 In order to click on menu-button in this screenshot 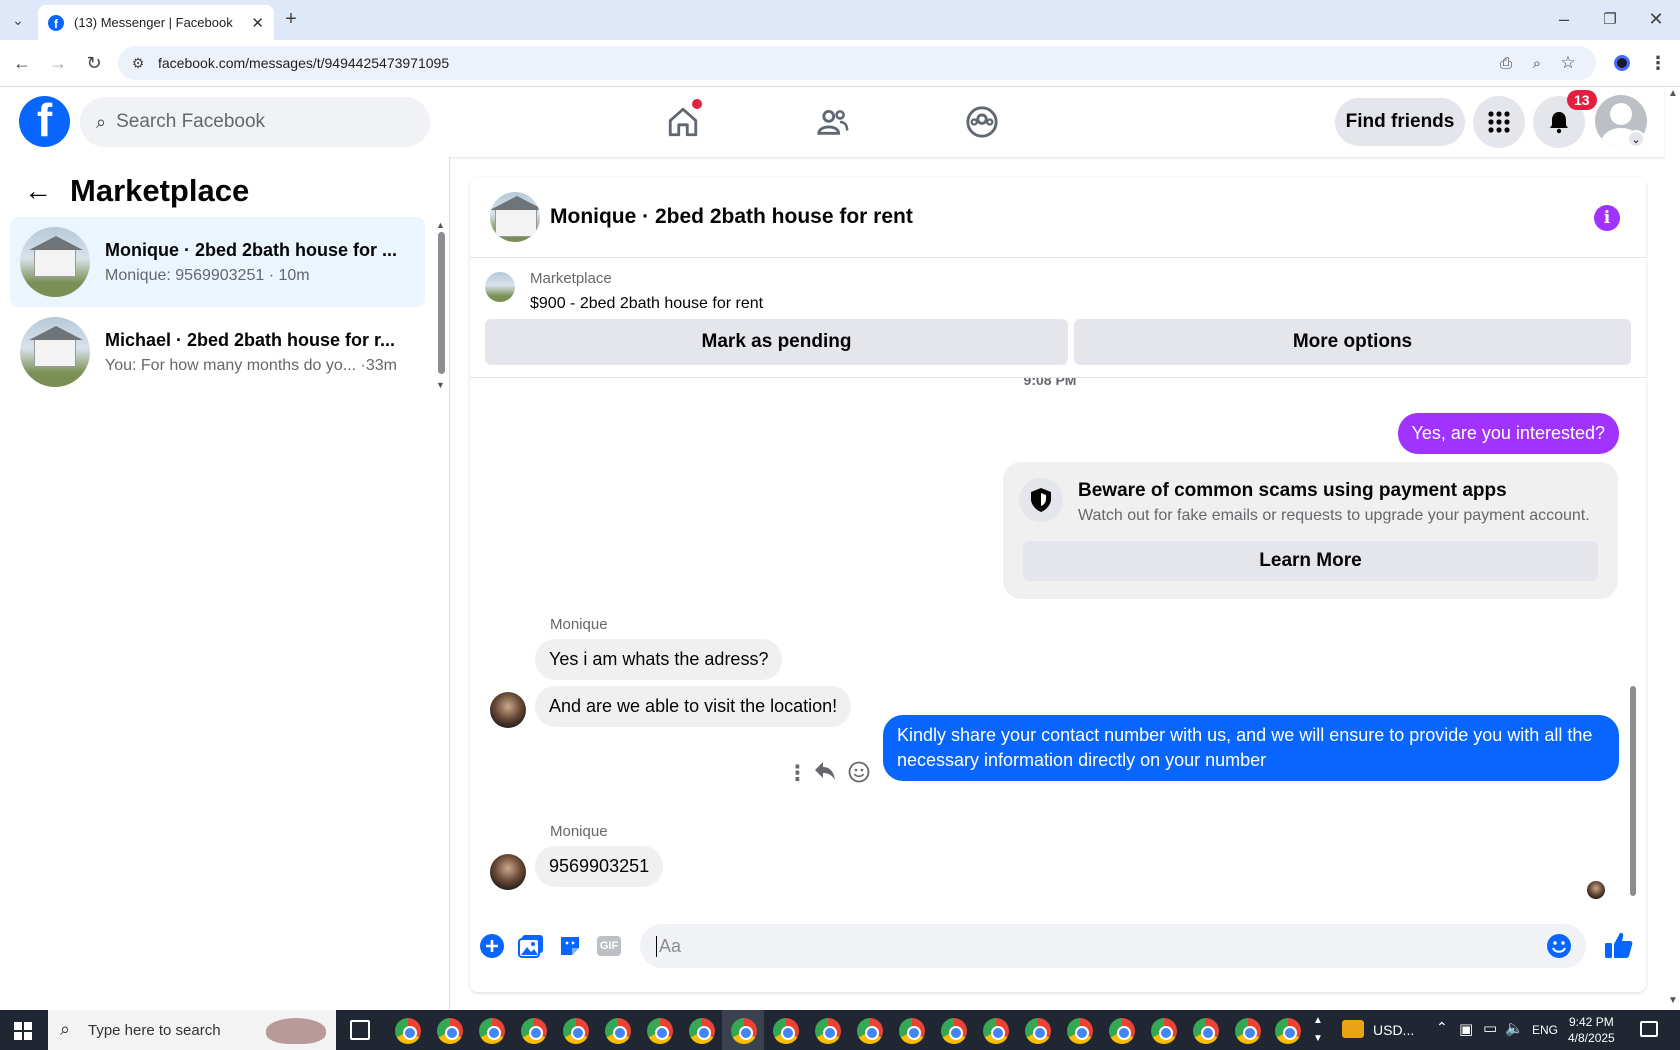, I will do `click(1499, 122)`.